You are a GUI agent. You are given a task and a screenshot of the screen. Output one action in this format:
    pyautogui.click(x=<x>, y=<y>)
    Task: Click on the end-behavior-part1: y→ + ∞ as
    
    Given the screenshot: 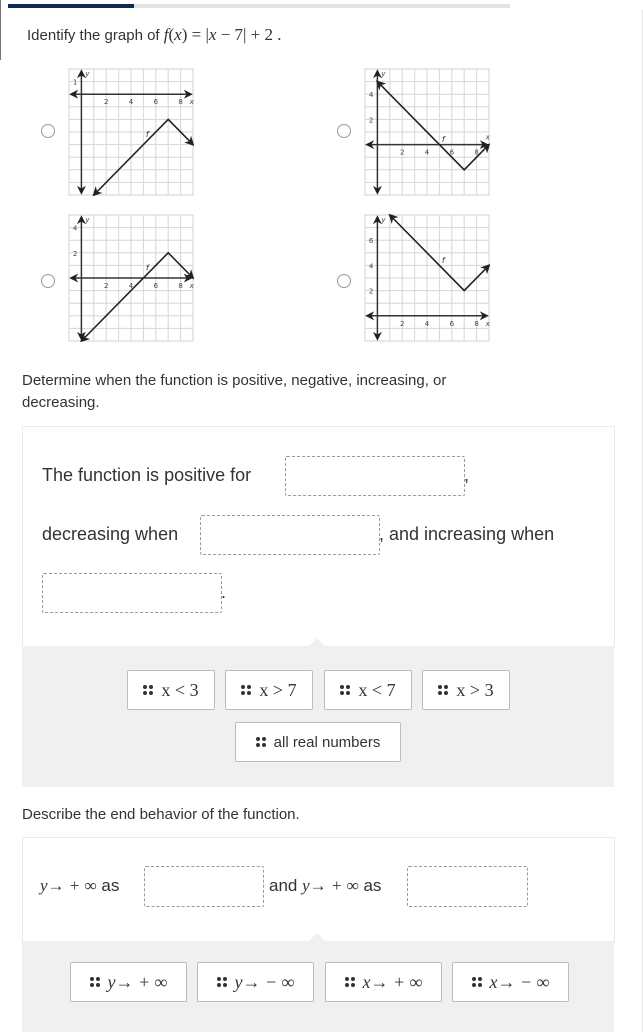 What is the action you would take?
    pyautogui.click(x=80, y=885)
    